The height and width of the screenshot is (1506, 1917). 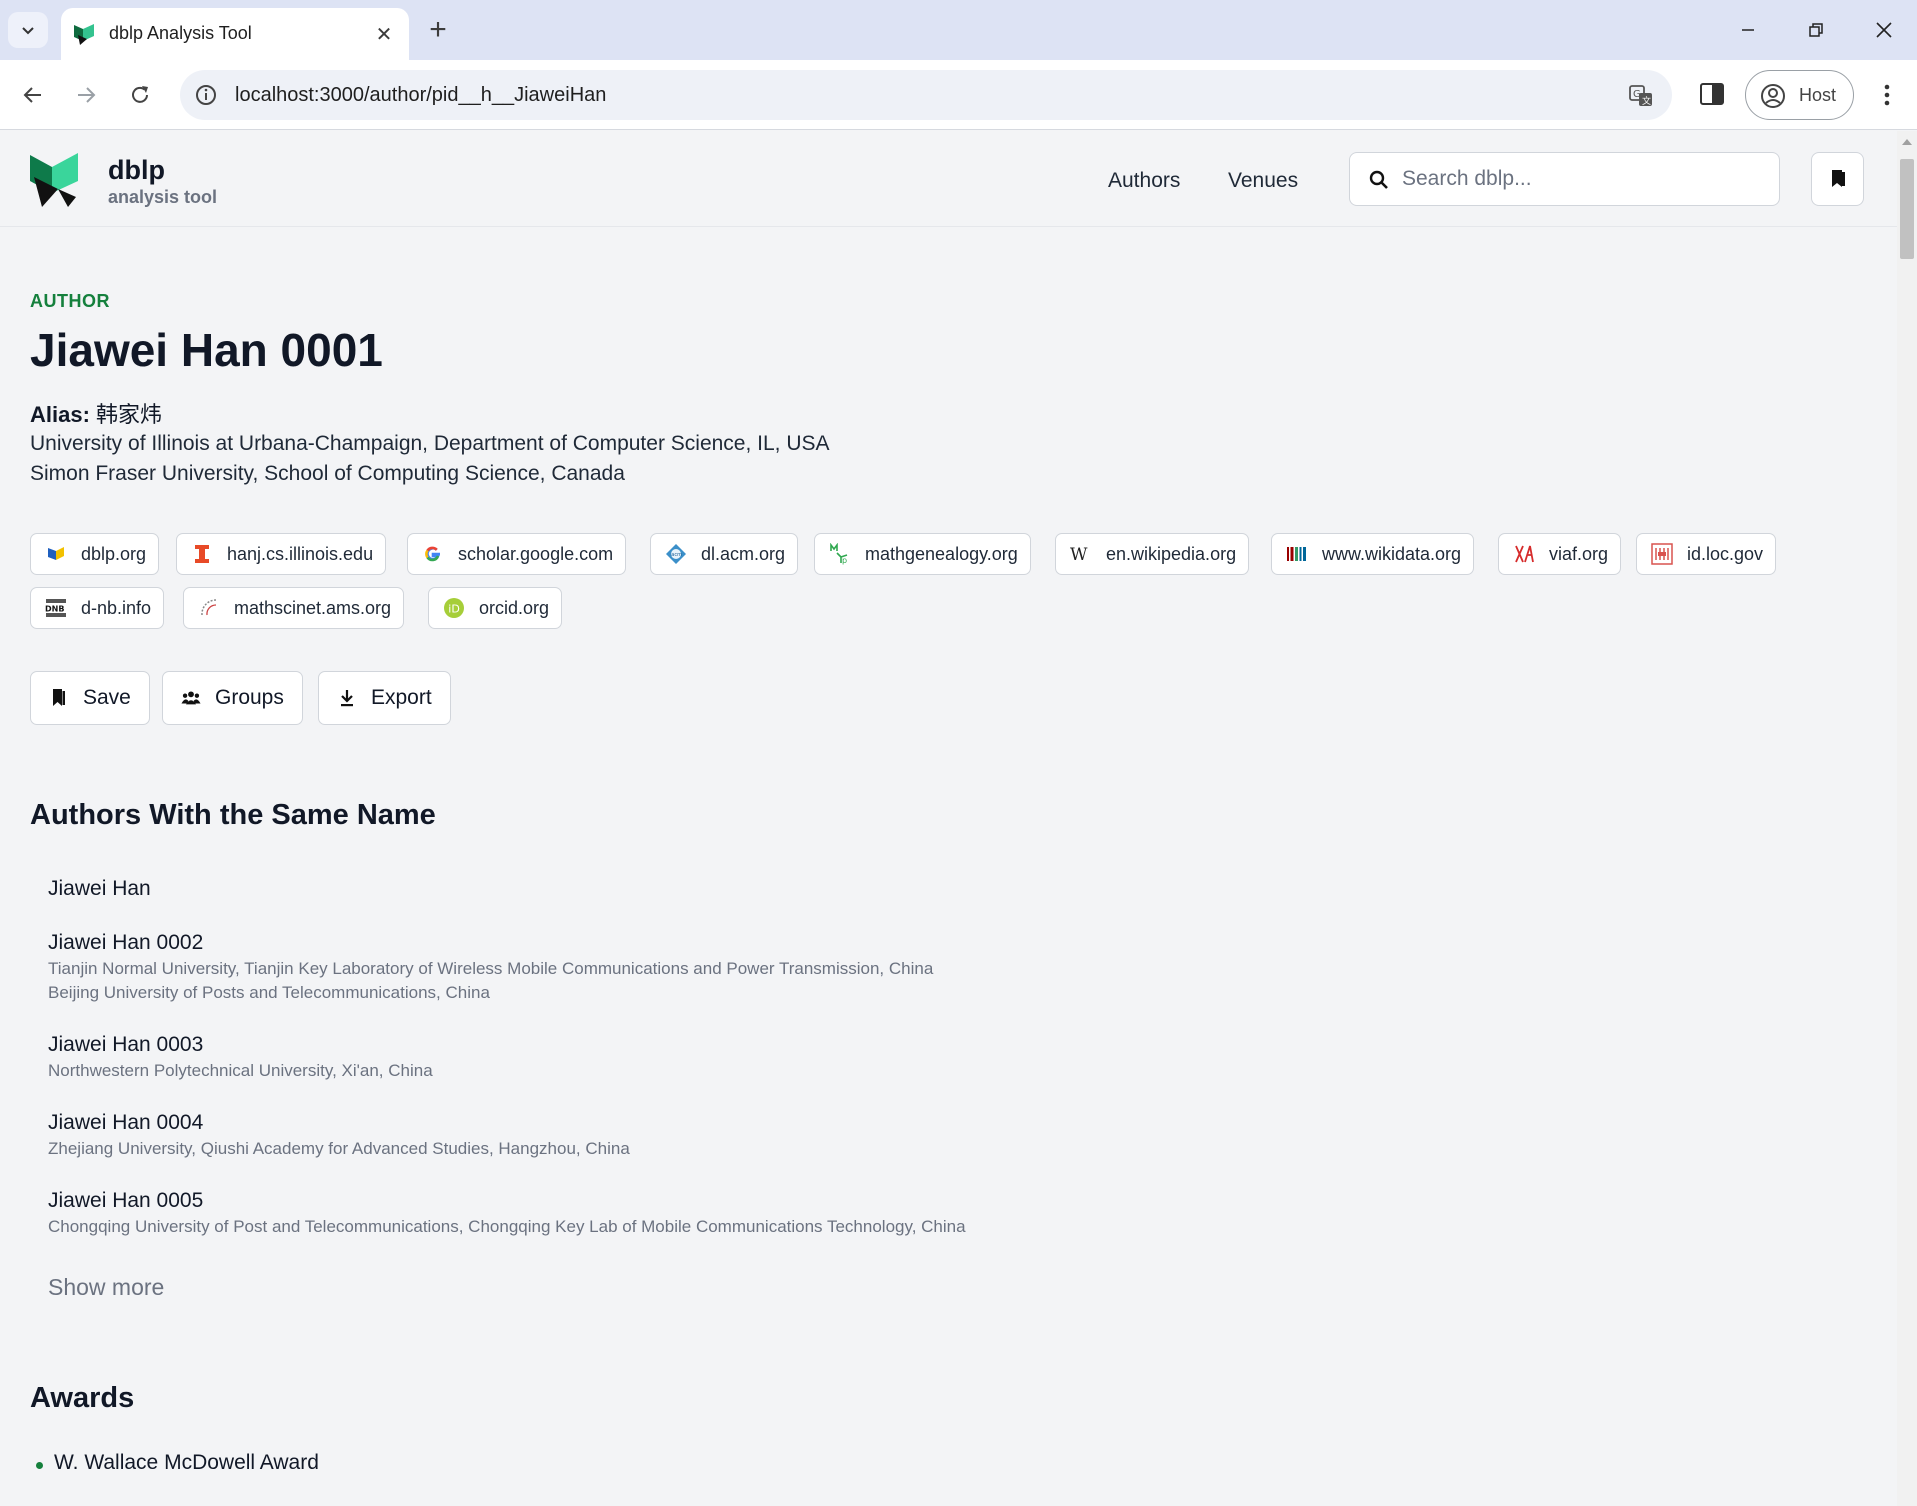 I want to click on orcid-icon: iD, so click(x=454, y=608).